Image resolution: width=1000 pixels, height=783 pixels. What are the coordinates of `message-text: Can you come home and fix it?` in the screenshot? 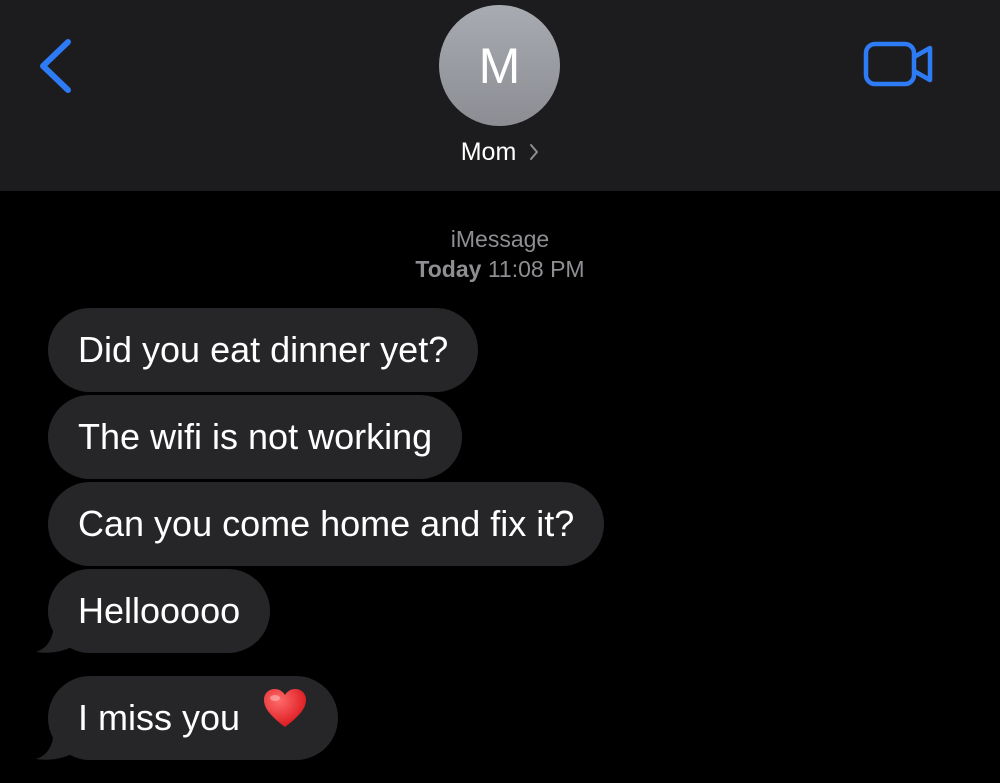 It's located at (326, 523).